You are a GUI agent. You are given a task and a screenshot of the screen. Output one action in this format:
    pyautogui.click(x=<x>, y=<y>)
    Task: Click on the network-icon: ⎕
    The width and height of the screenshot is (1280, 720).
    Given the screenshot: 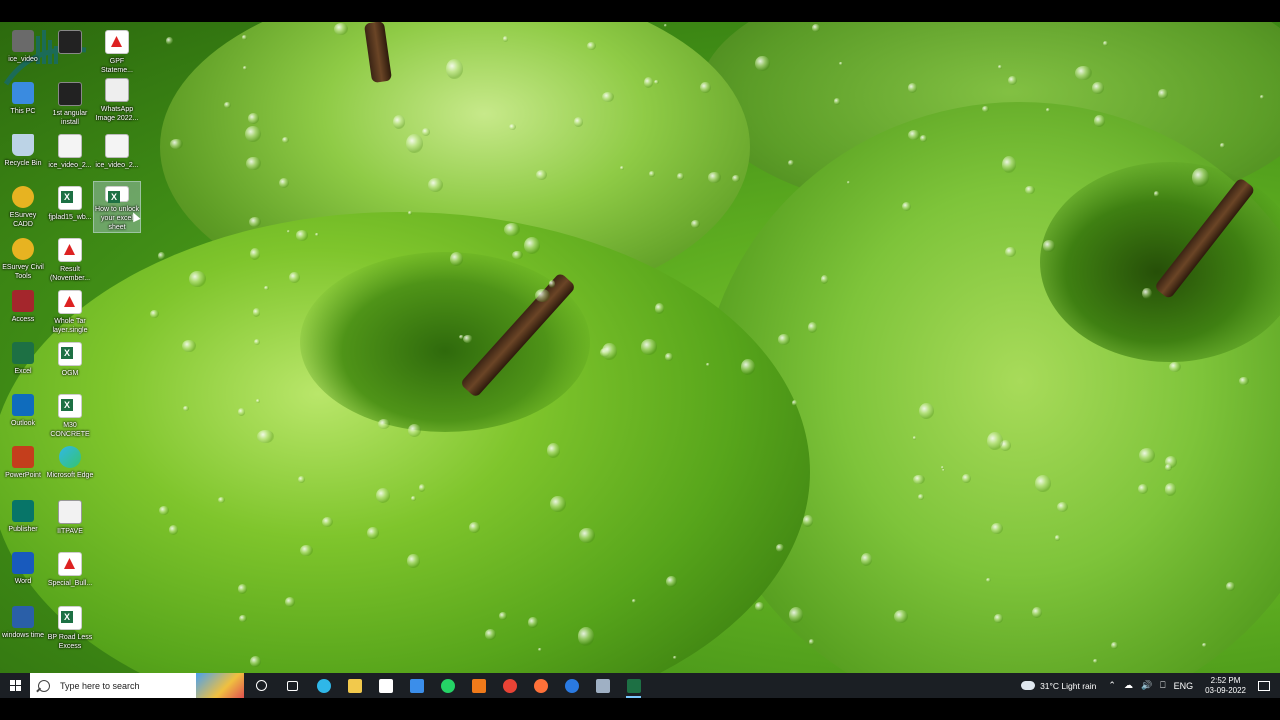 What is the action you would take?
    pyautogui.click(x=1162, y=685)
    